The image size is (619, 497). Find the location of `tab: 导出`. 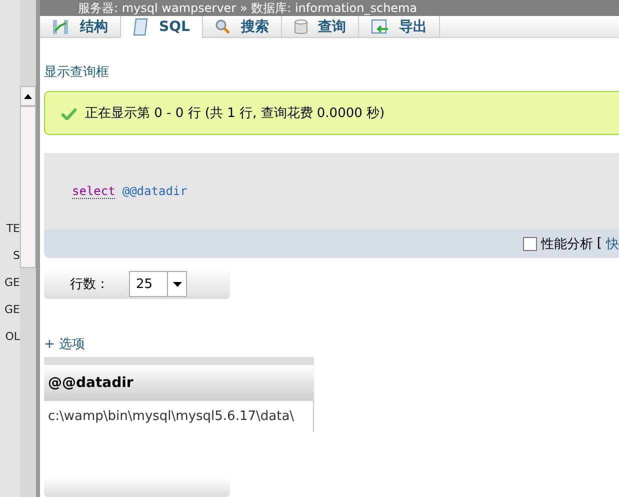

tab: 导出 is located at coordinates (399, 26).